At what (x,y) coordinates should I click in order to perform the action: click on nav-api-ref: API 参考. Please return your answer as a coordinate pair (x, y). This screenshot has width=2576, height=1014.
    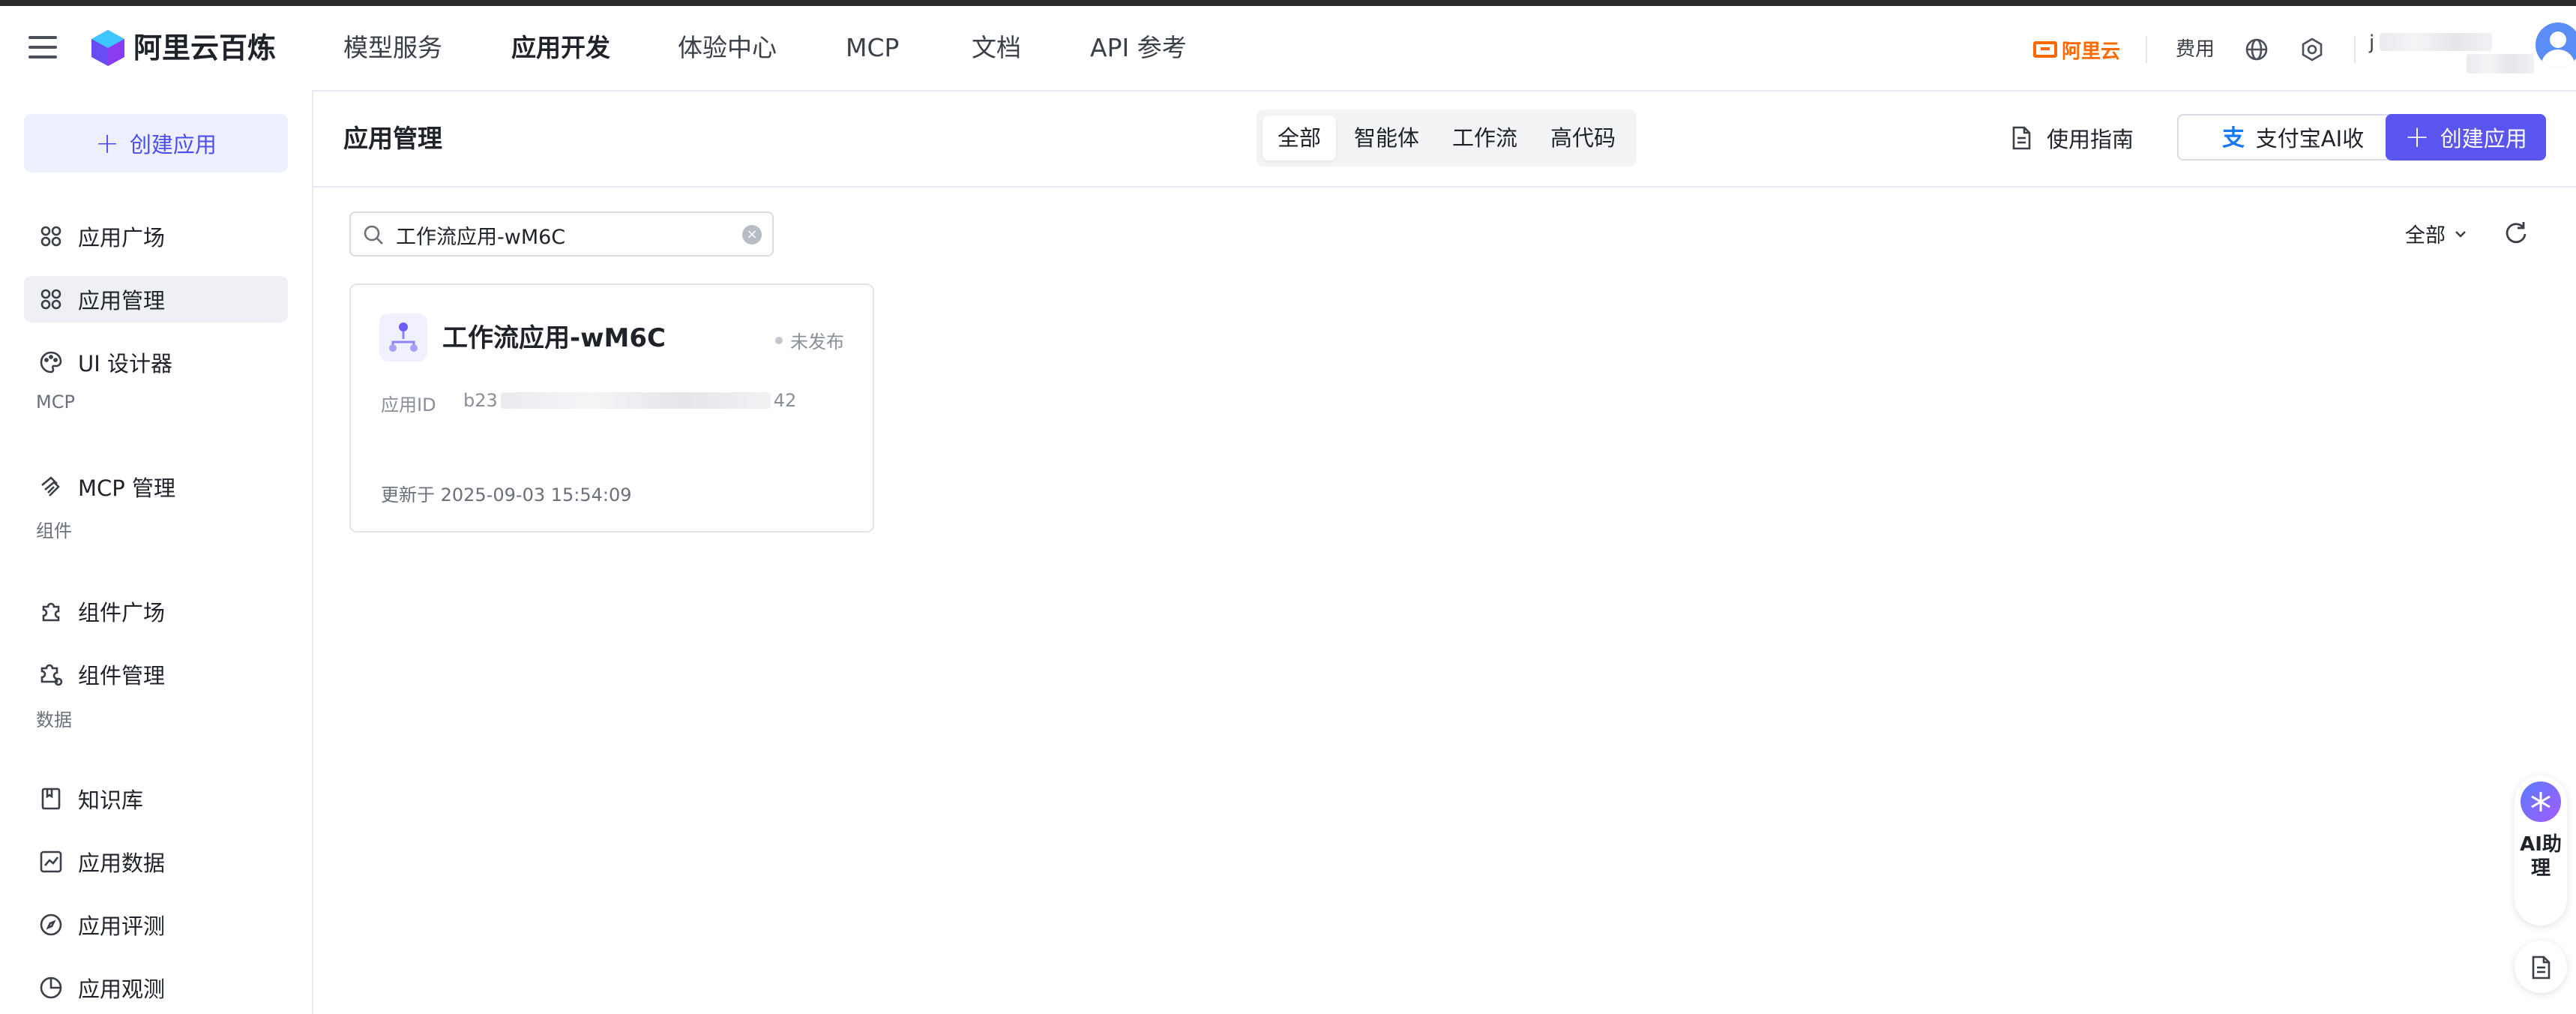
    Looking at the image, I should click on (1139, 48).